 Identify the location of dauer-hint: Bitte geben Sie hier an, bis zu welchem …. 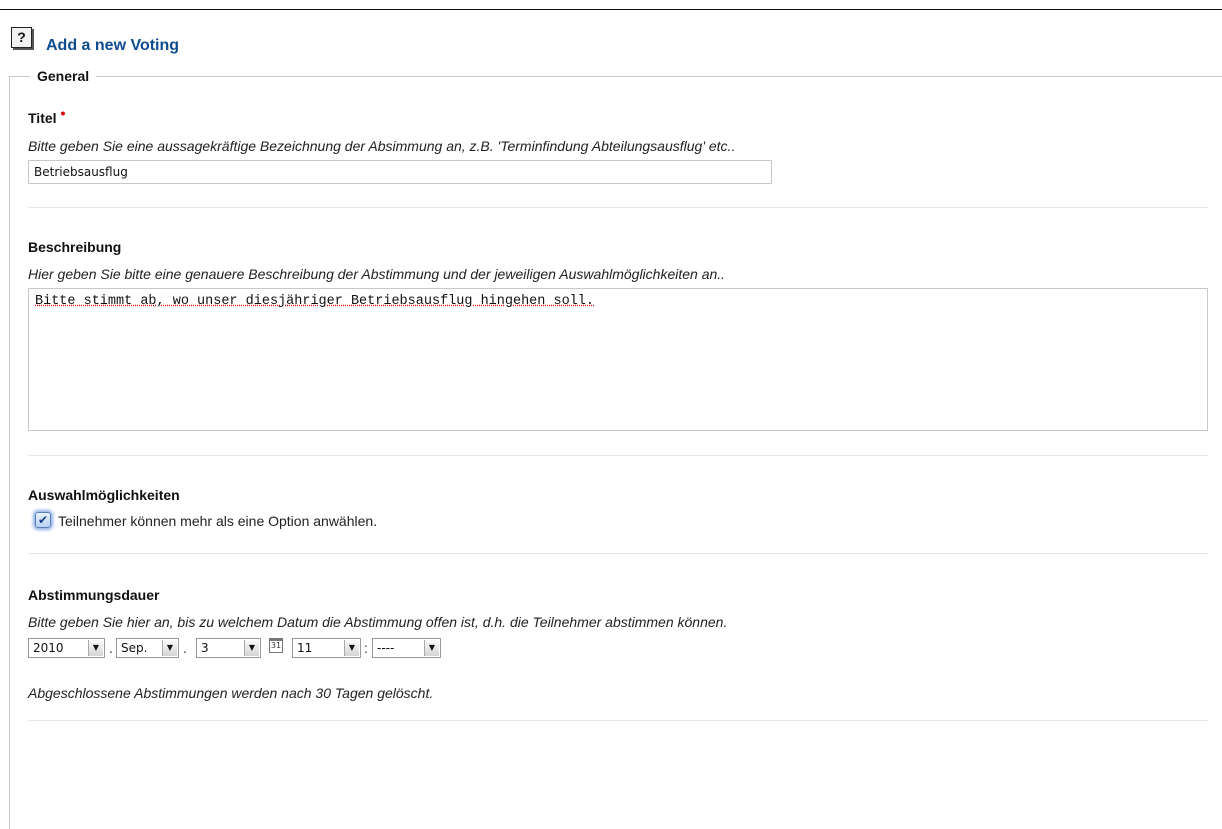
(378, 622).